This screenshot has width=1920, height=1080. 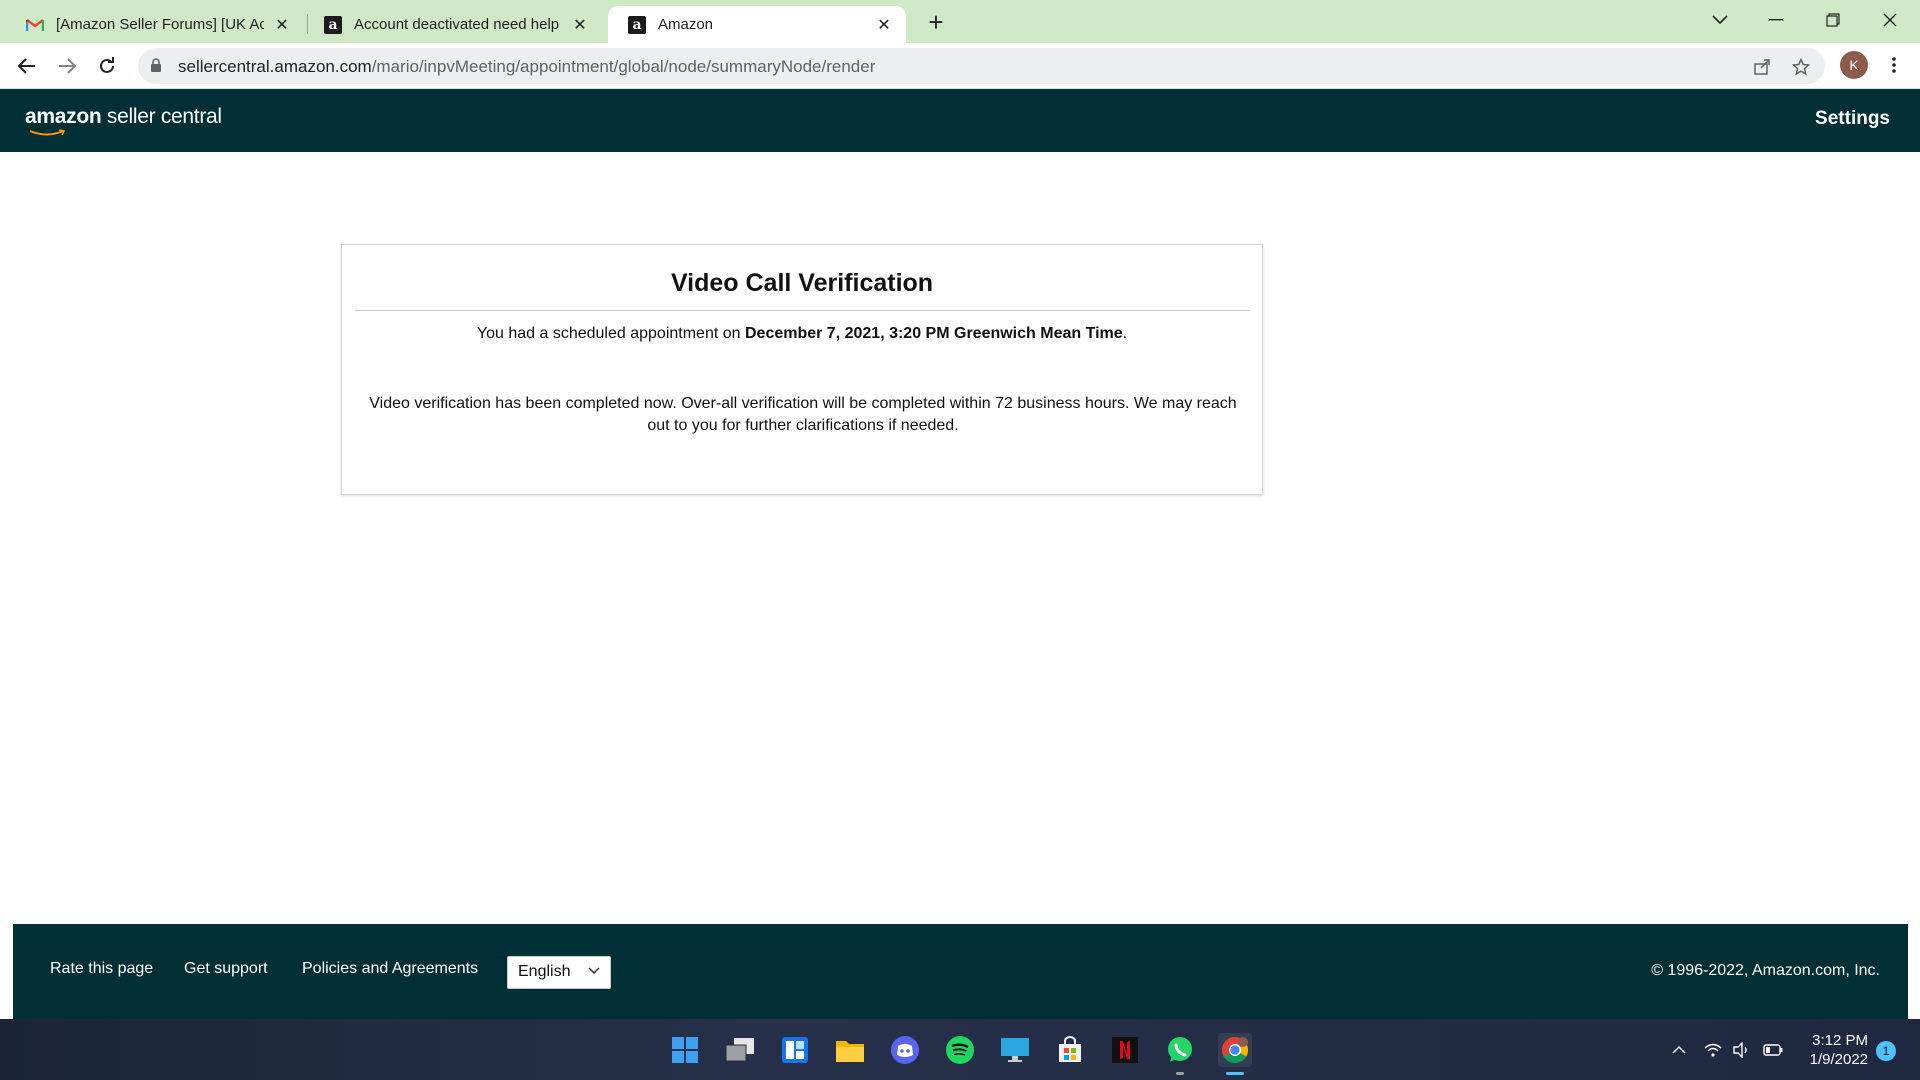 I want to click on forward-button, so click(x=67, y=66).